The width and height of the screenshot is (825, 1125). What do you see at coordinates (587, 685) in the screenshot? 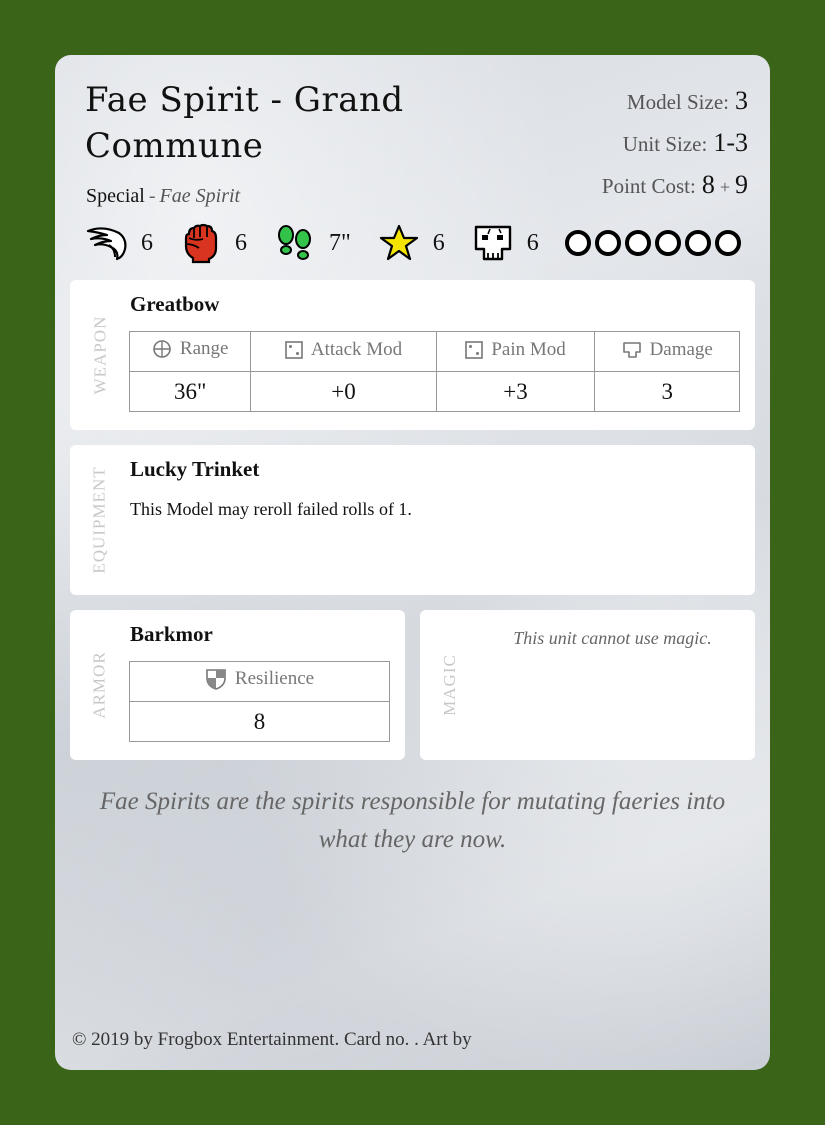
I see `magic-panel: MAGIC This unit cannot use magic.` at bounding box center [587, 685].